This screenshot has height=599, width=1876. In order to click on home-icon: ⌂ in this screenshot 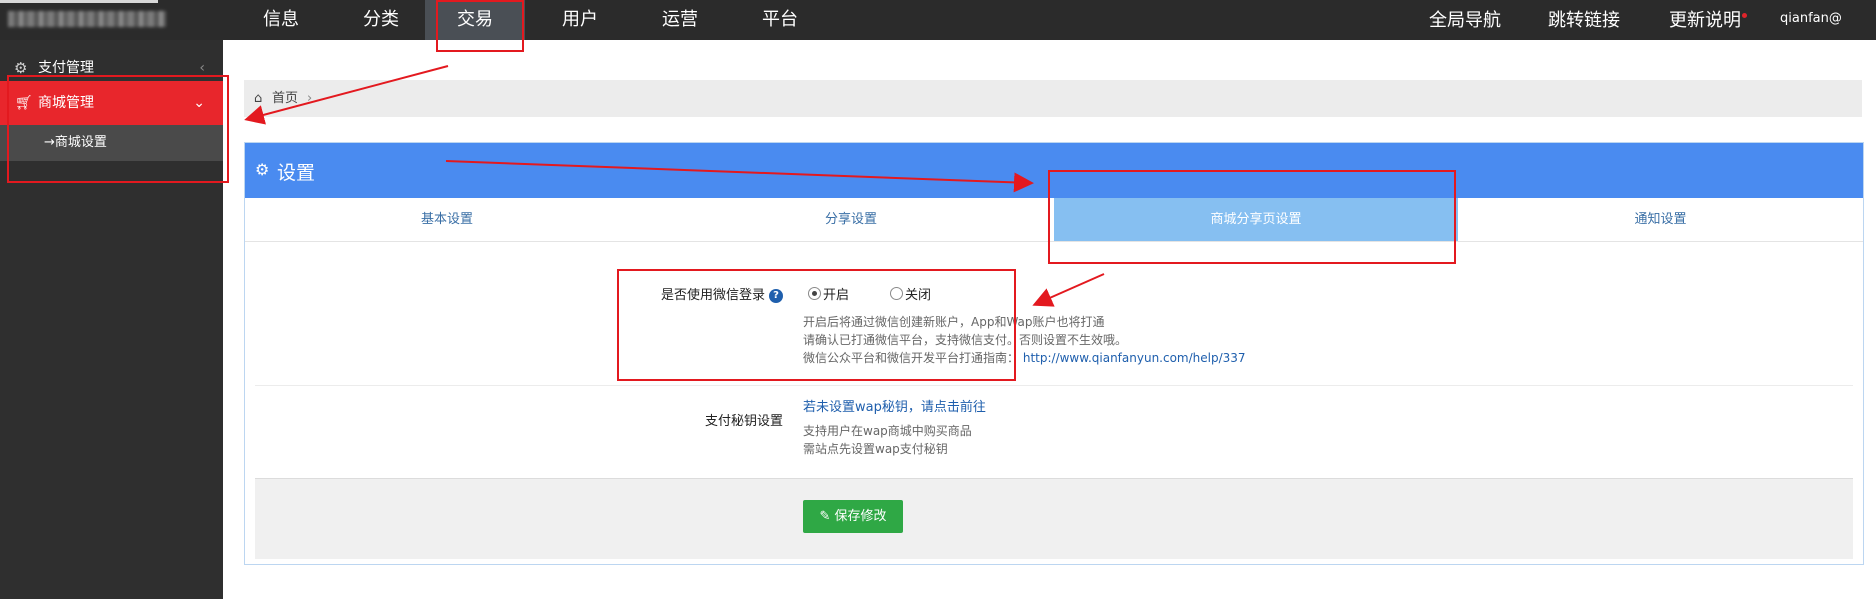, I will do `click(258, 98)`.